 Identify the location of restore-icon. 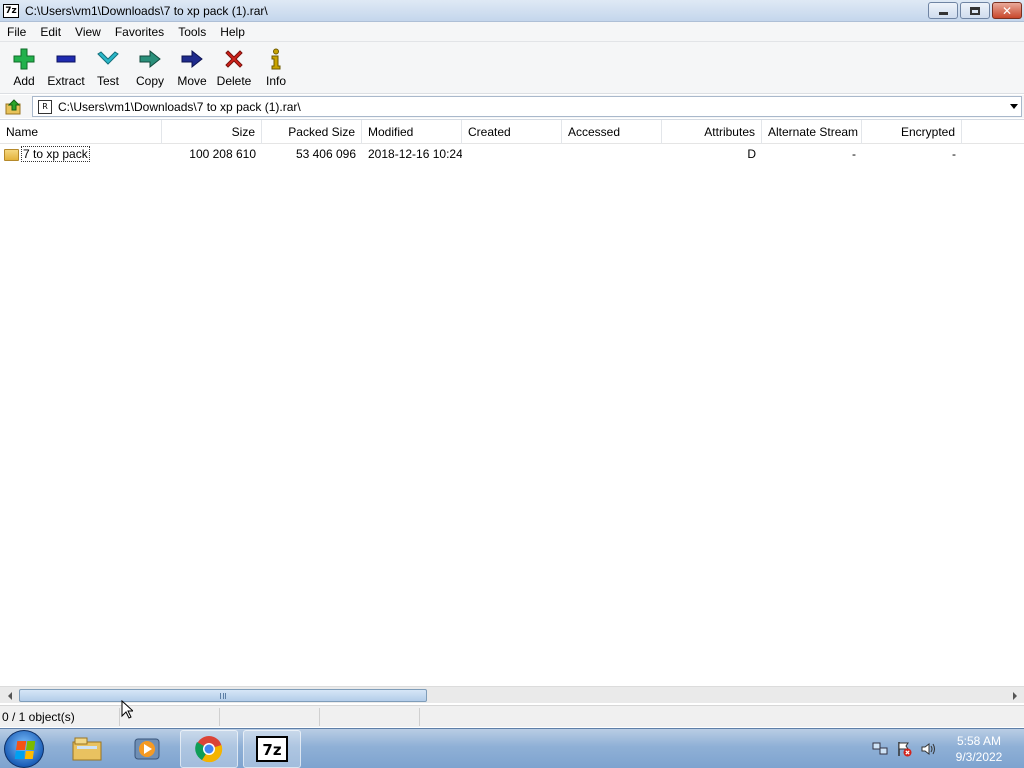
(975, 10).